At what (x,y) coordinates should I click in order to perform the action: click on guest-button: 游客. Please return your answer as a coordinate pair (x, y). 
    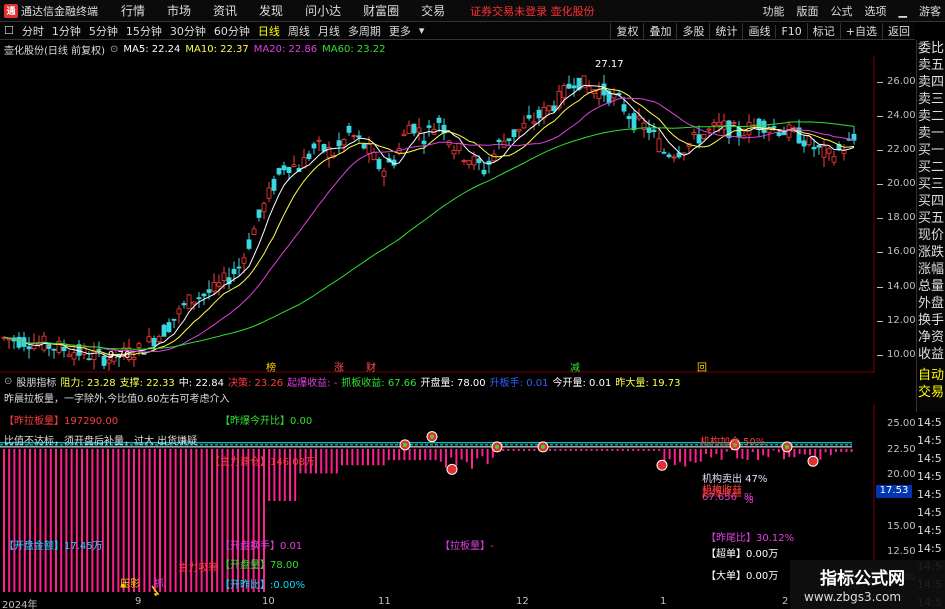
    Looking at the image, I should click on (930, 11).